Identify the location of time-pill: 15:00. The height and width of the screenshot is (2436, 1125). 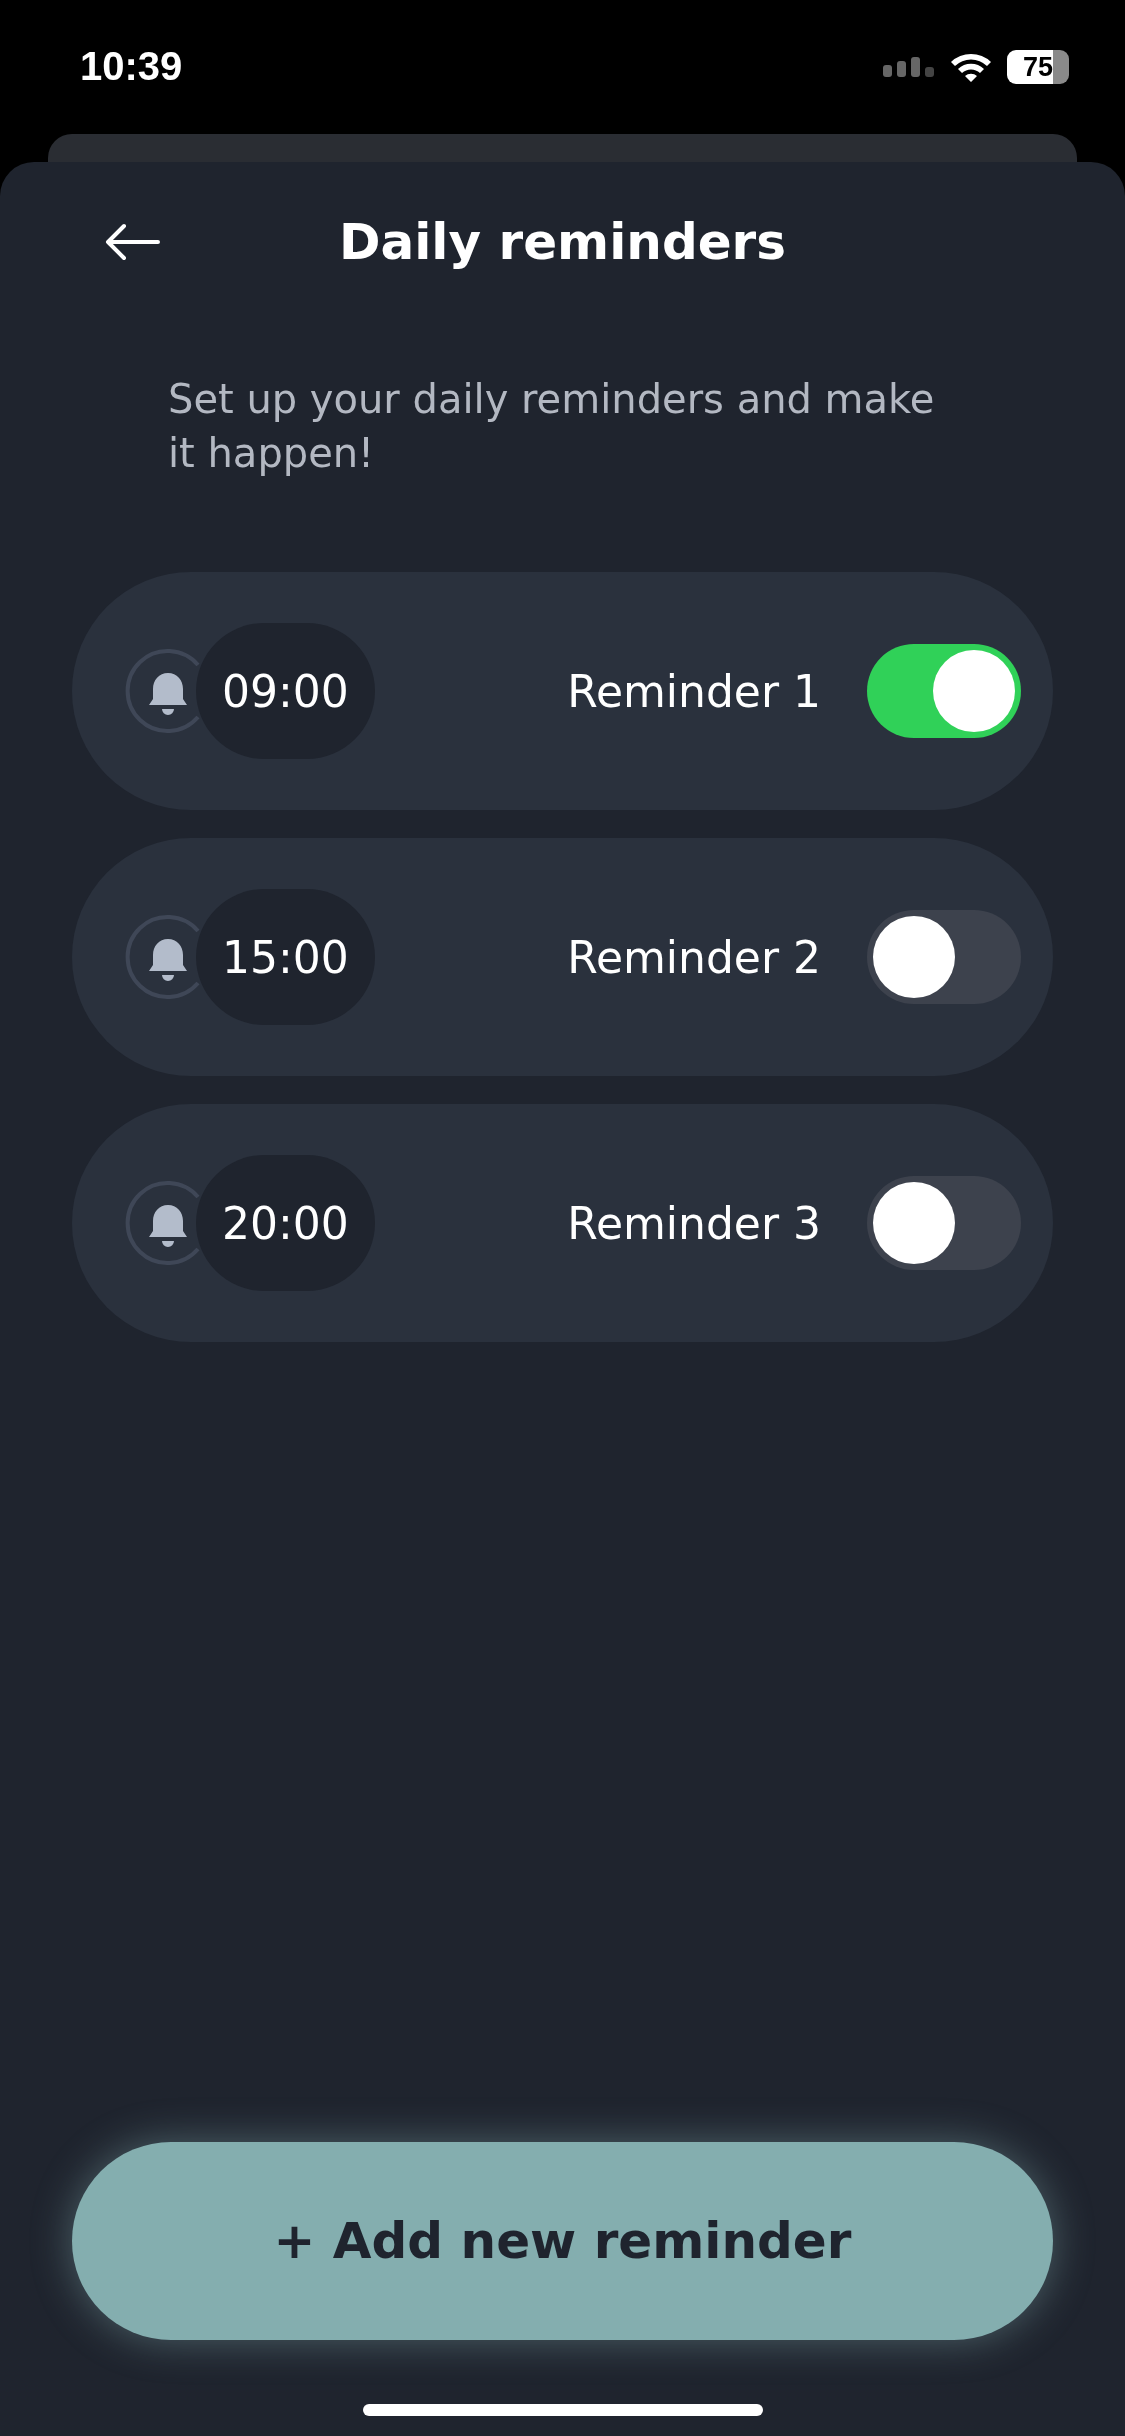
(285, 957).